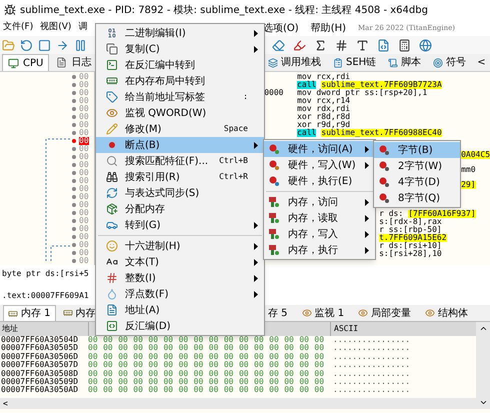  Describe the element at coordinates (180, 113) in the screenshot. I see `menu-item: 监视 QWORD(W)` at that location.